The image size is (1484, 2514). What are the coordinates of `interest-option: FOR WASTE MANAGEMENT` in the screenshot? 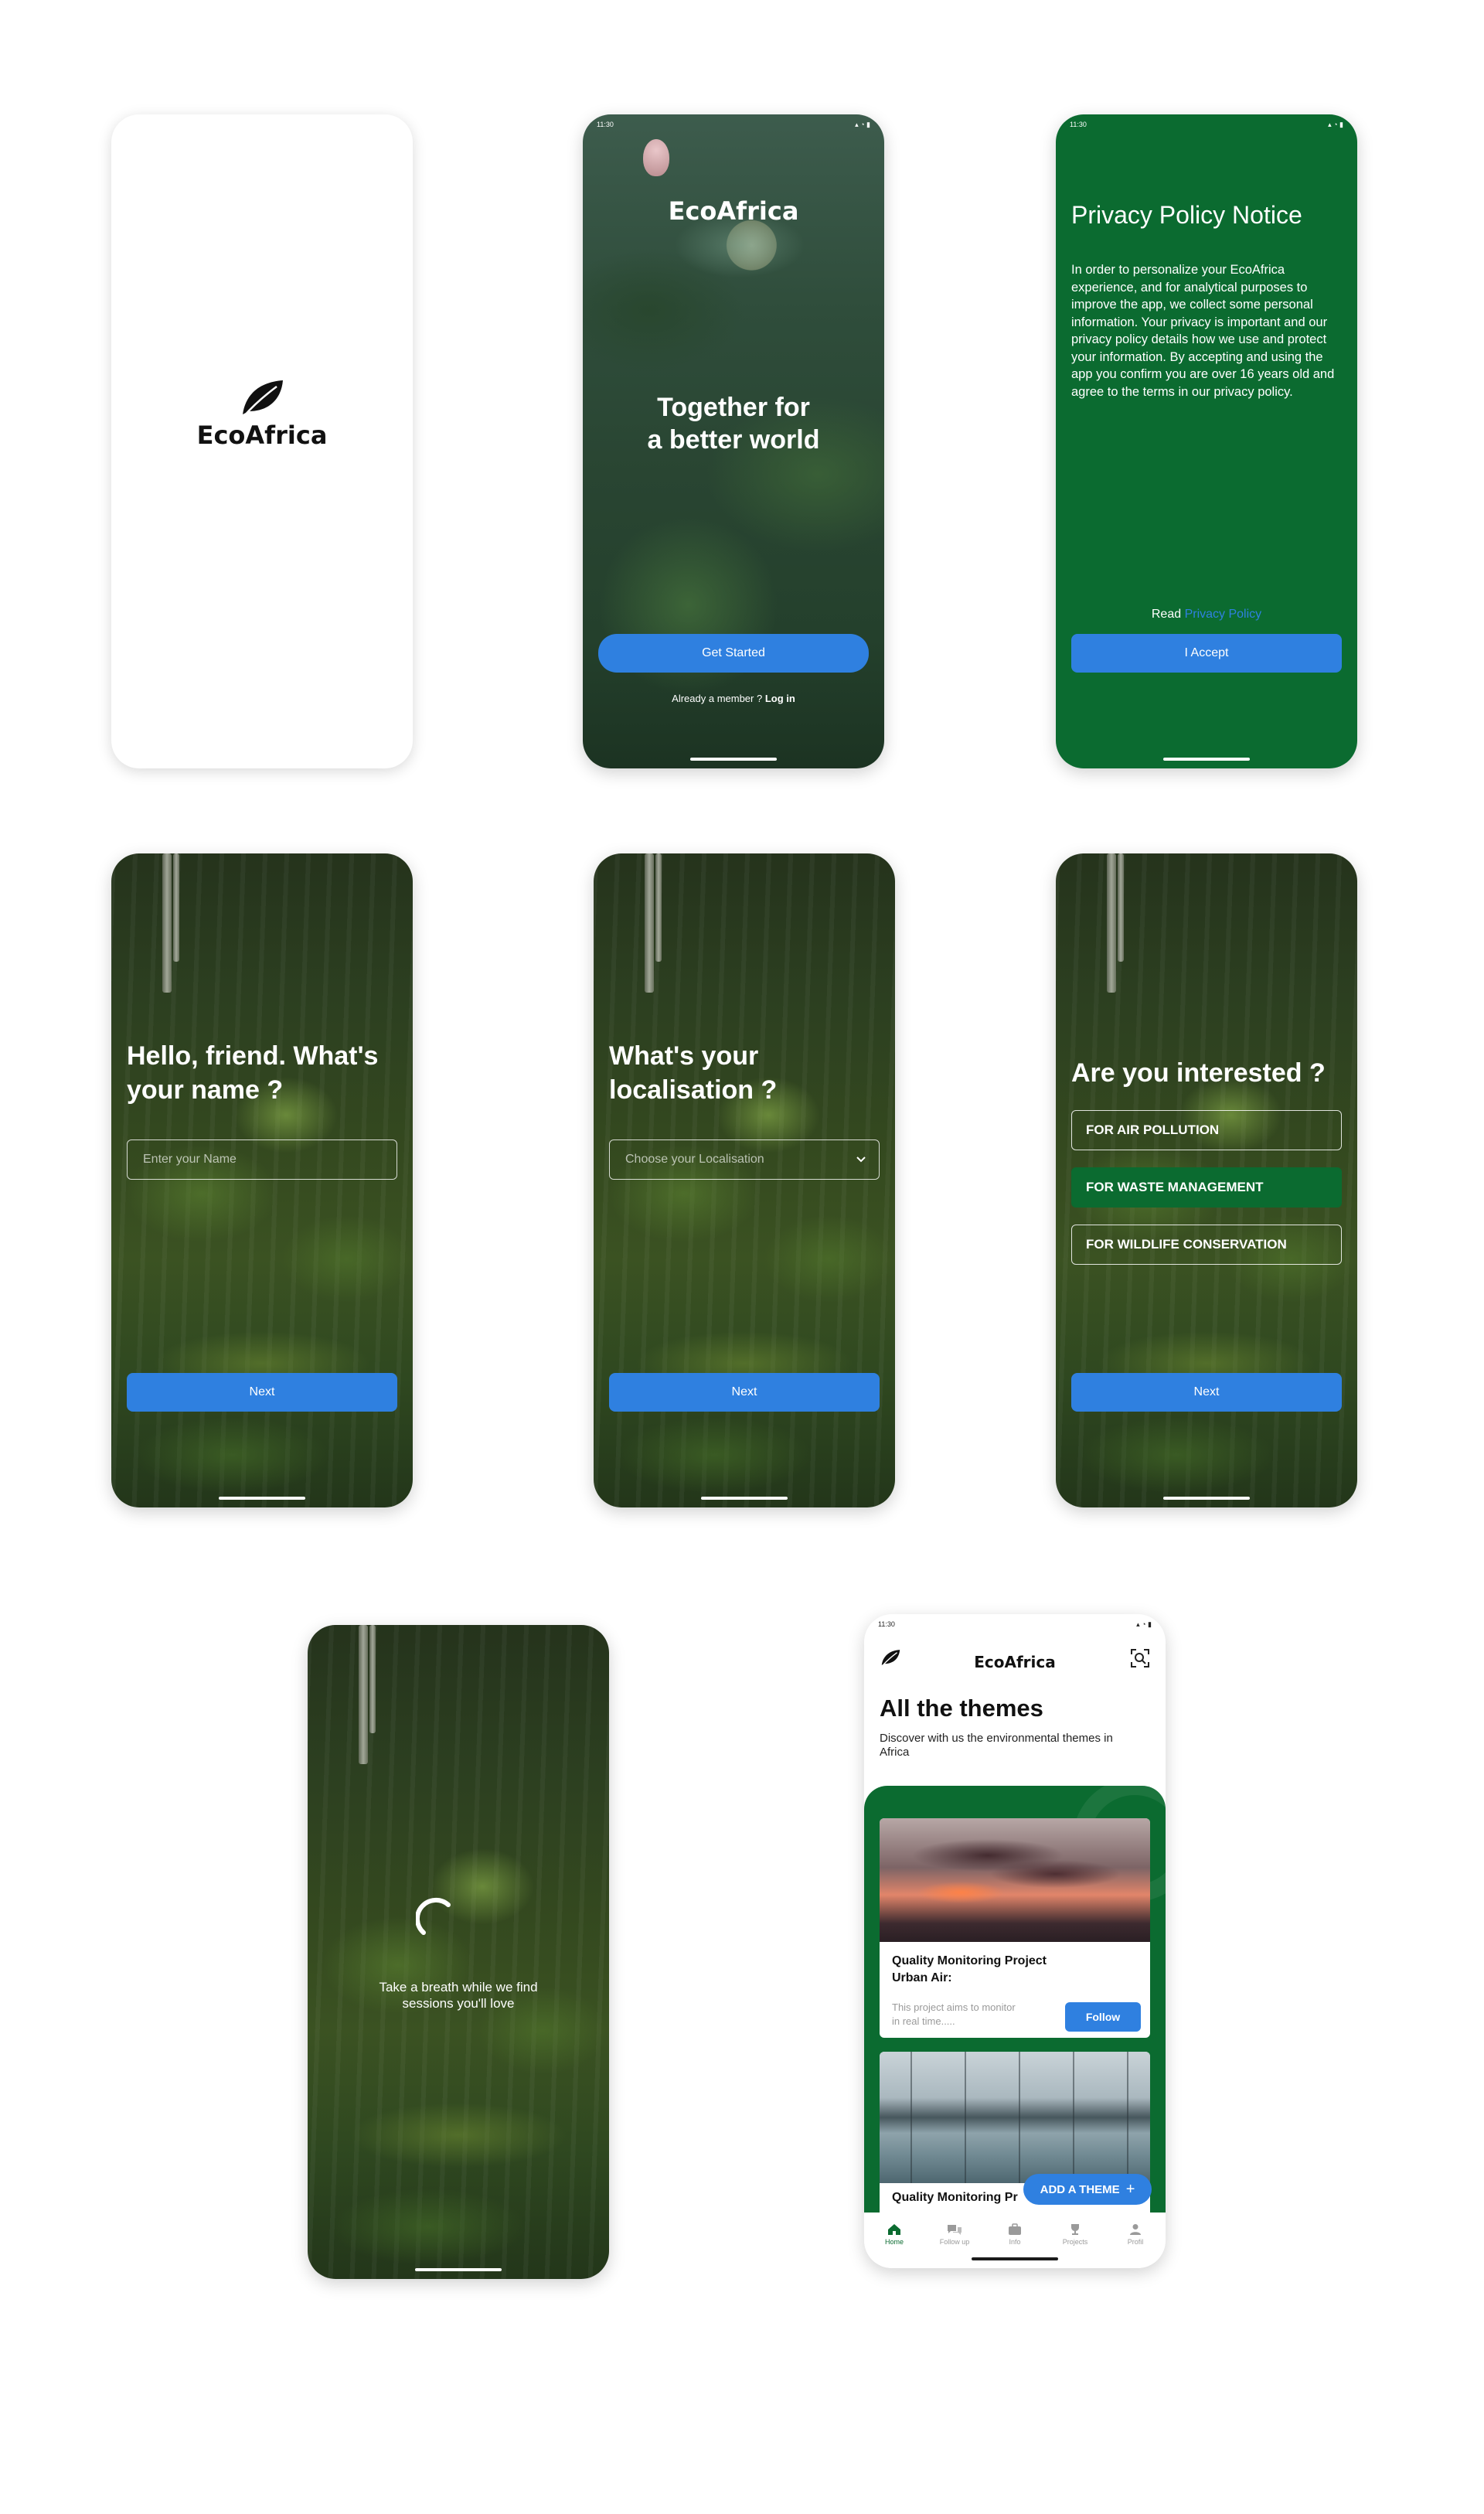 It's located at (1206, 1187).